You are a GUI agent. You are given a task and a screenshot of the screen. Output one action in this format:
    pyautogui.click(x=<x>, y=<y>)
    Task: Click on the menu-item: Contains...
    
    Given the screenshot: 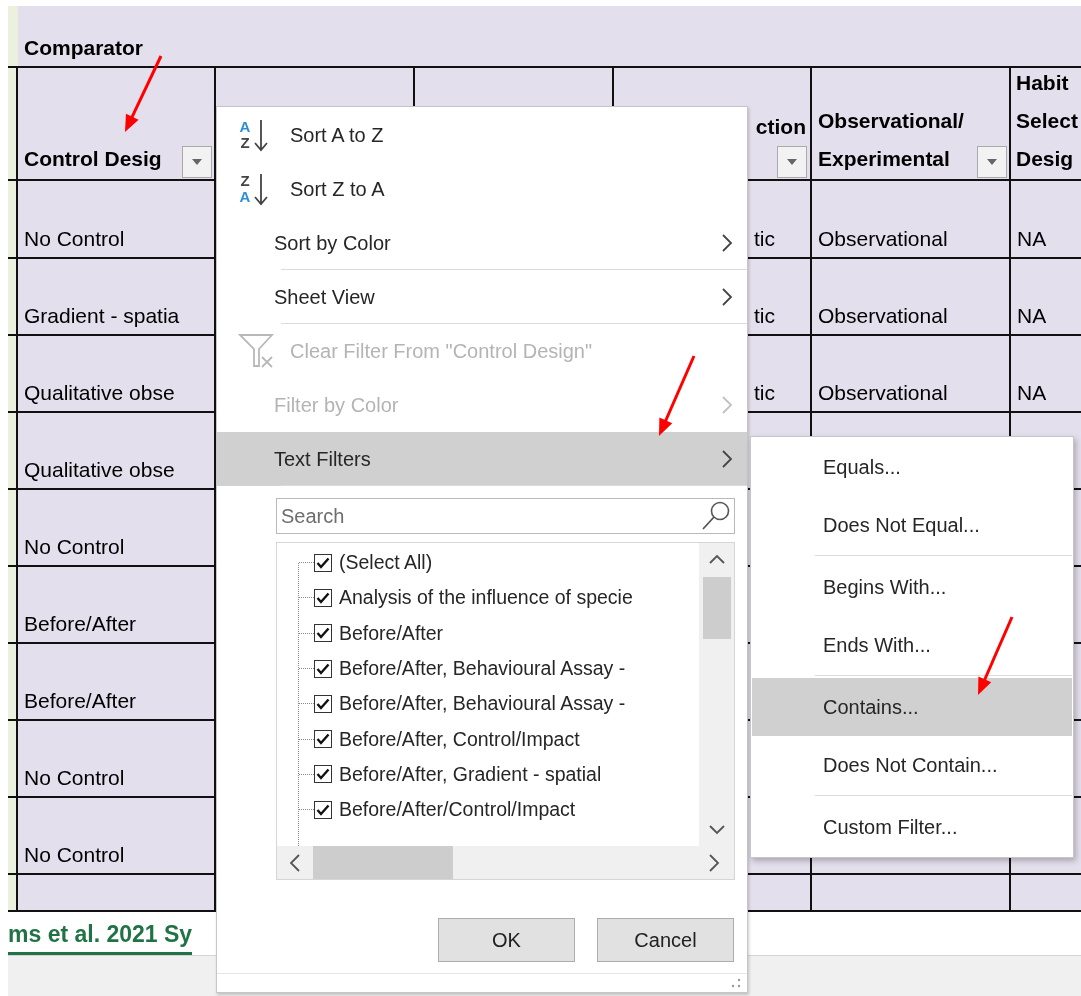 What is the action you would take?
    pyautogui.click(x=912, y=707)
    